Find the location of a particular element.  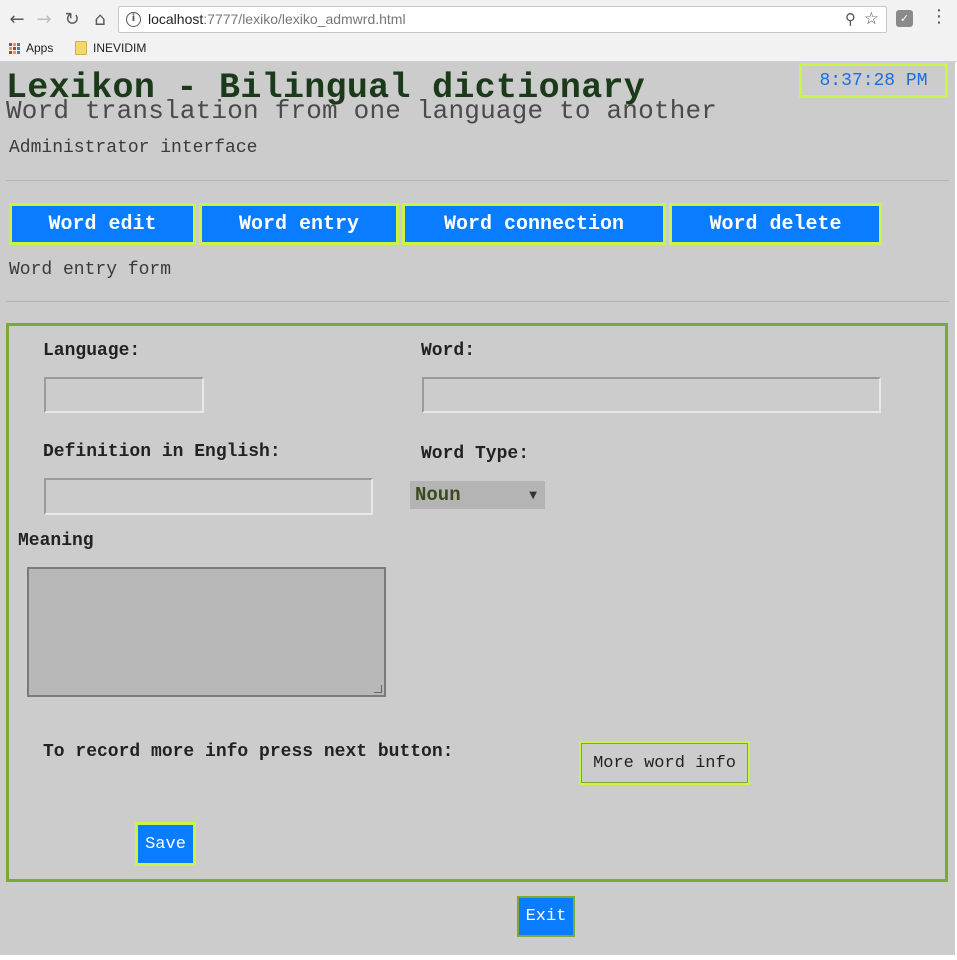

tab-word-connection: Word connection is located at coordinates (534, 224).